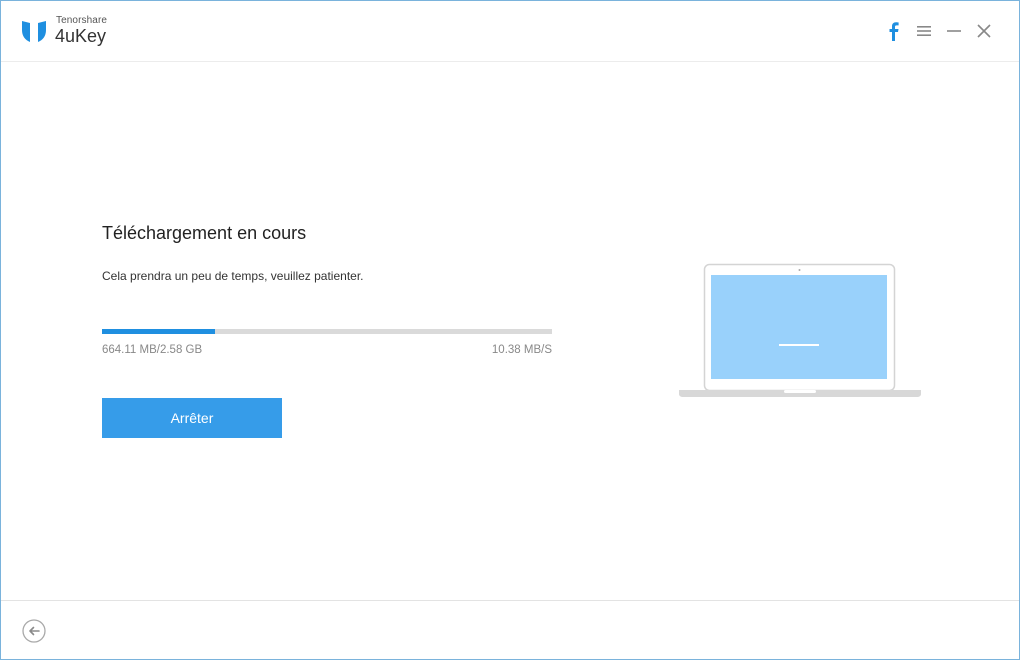 The width and height of the screenshot is (1020, 660). Describe the element at coordinates (510, 630) in the screenshot. I see `footer-bar` at that location.